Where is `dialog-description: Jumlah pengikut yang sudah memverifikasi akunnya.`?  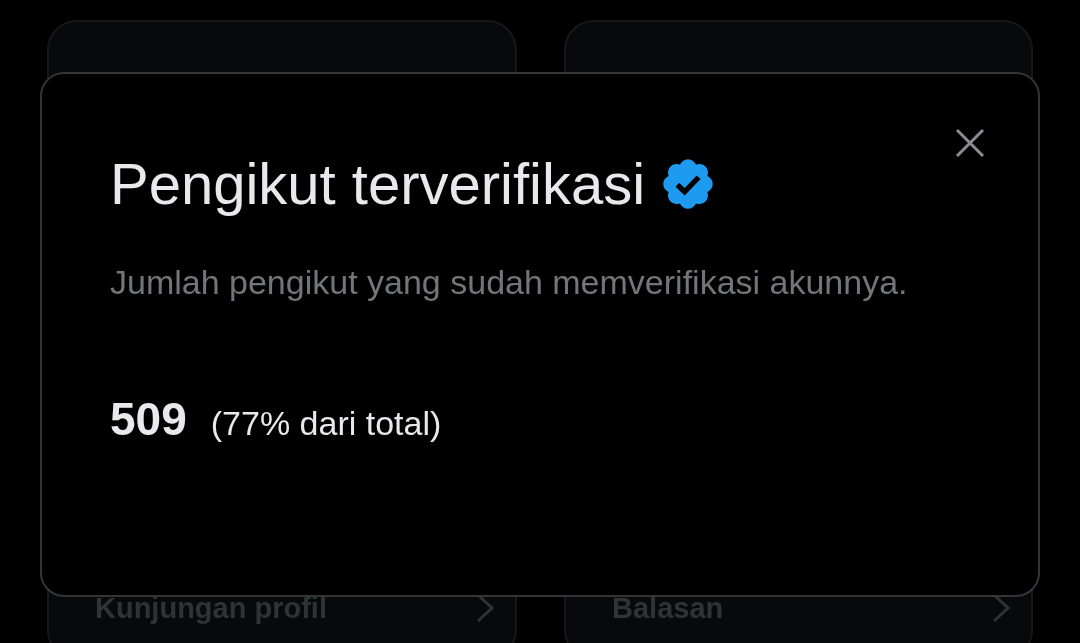
dialog-description: Jumlah pengikut yang sudah memverifikasi akunnya. is located at coordinates (509, 282).